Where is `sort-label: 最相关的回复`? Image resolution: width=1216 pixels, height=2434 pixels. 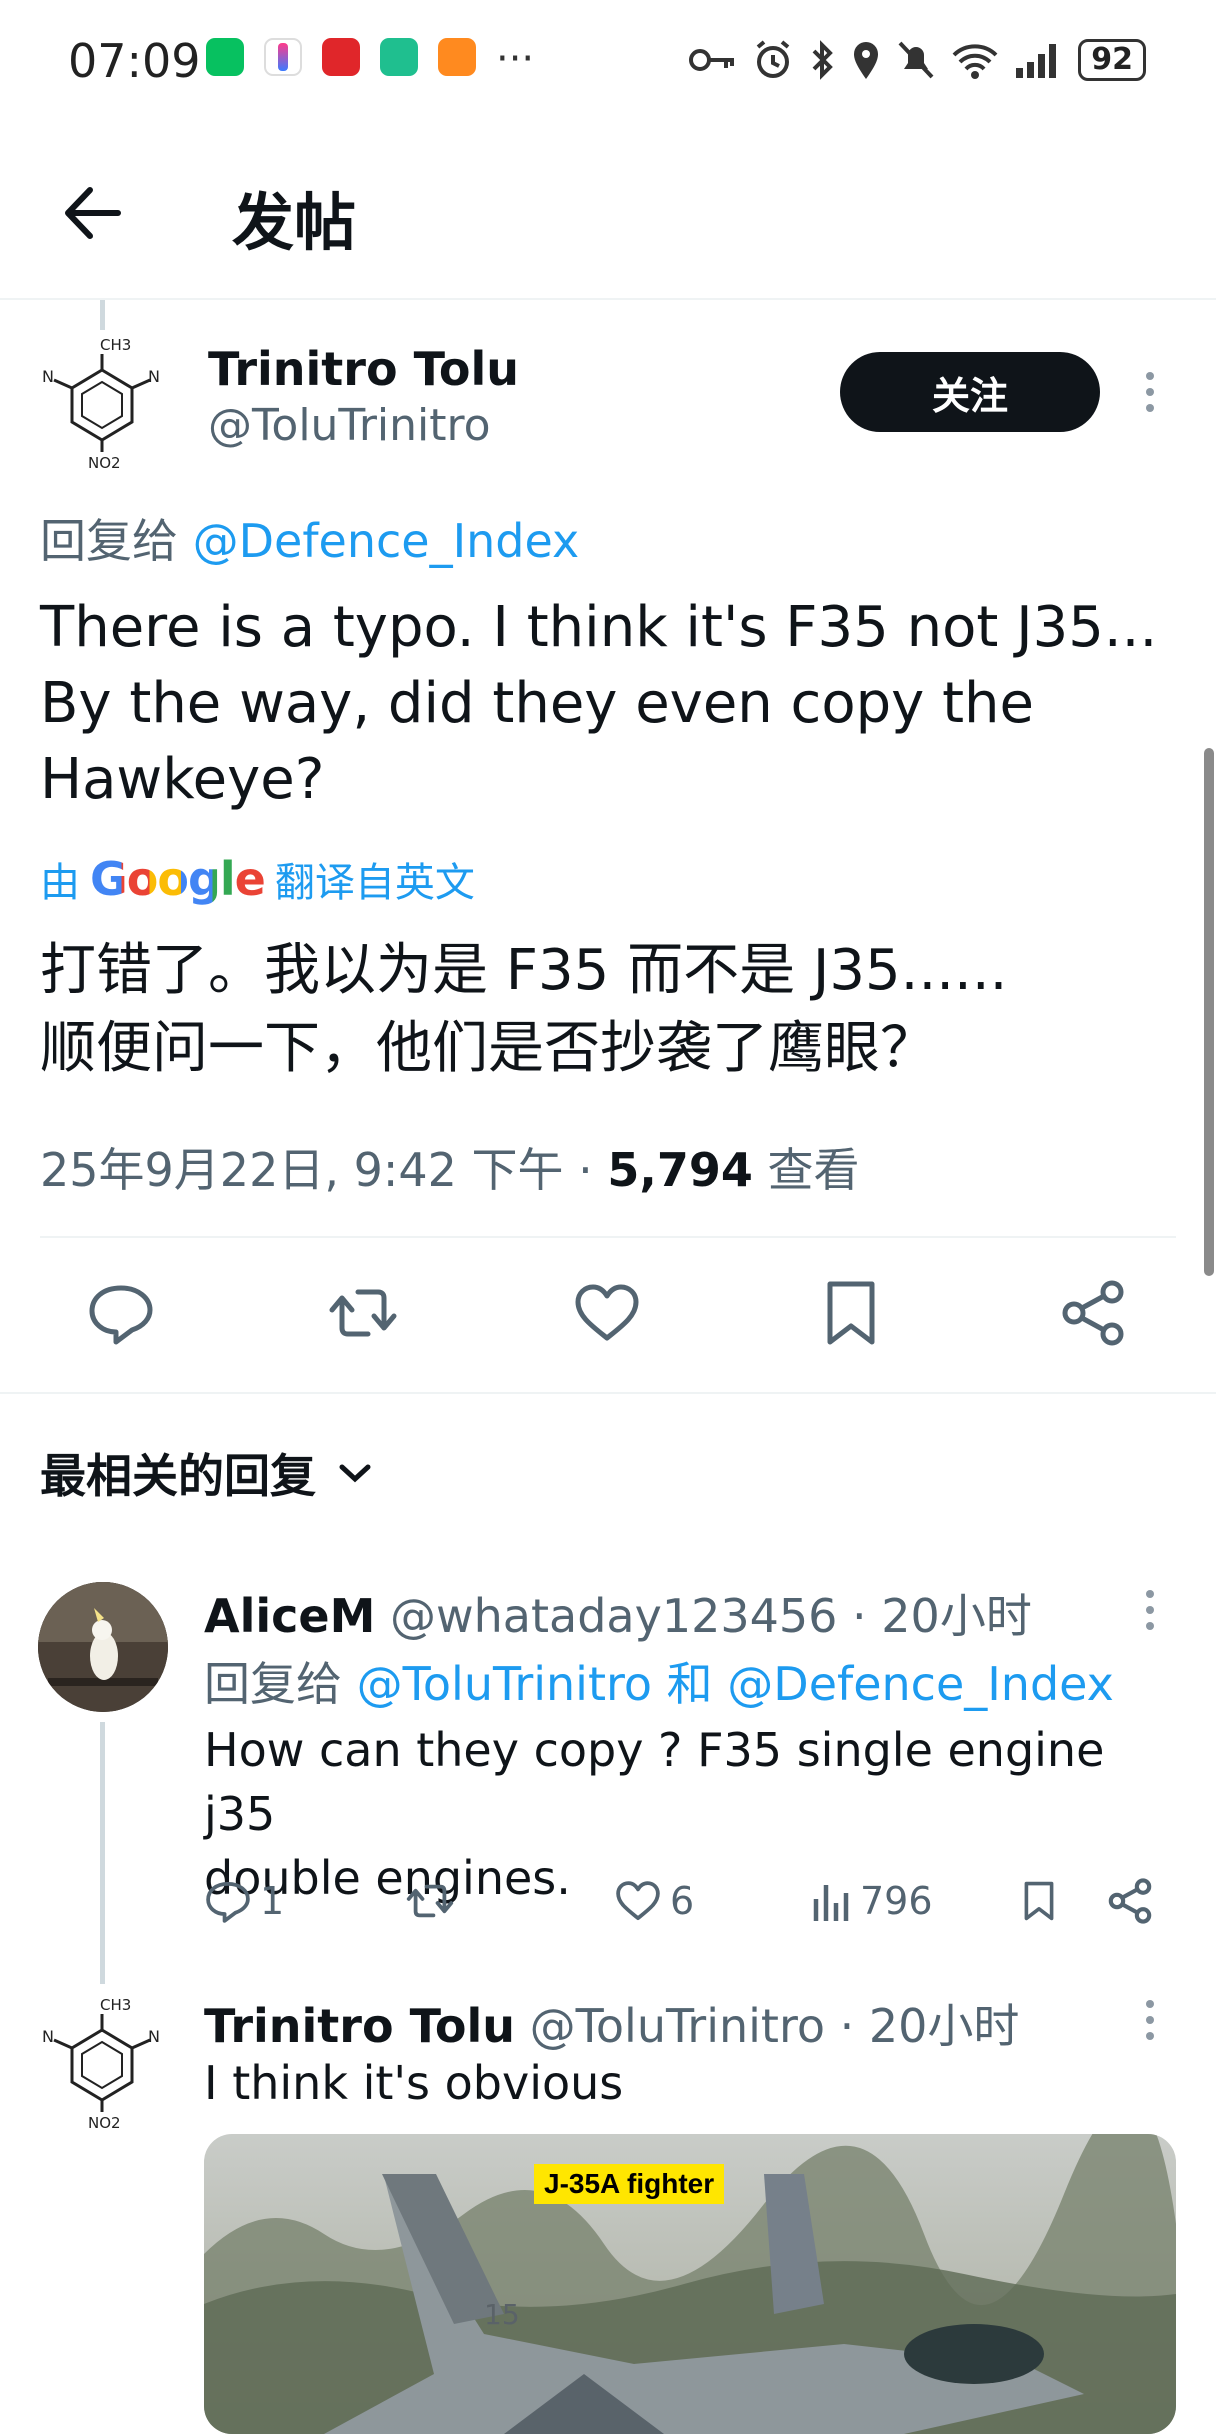
sort-label: 最相关的回复 is located at coordinates (178, 1476).